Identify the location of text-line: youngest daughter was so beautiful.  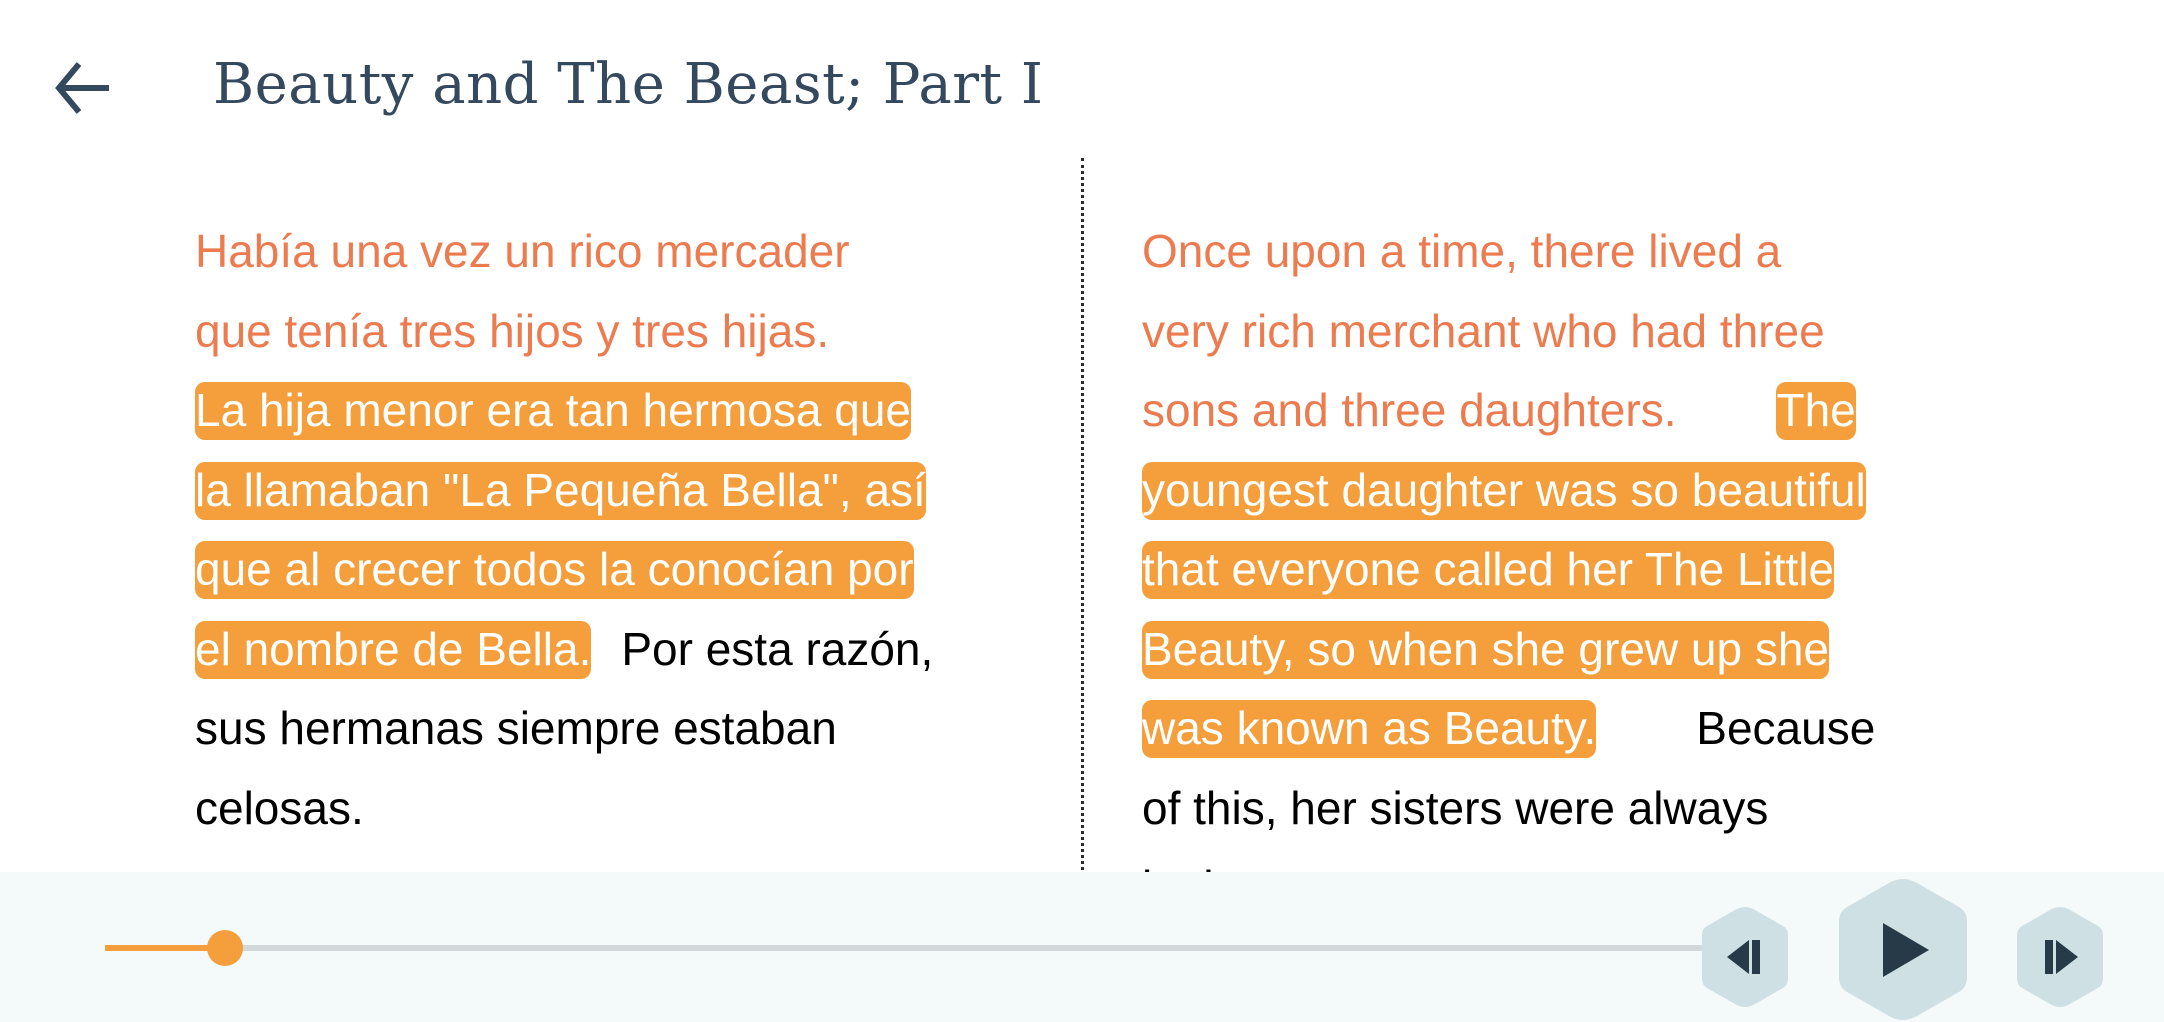
(1562, 491).